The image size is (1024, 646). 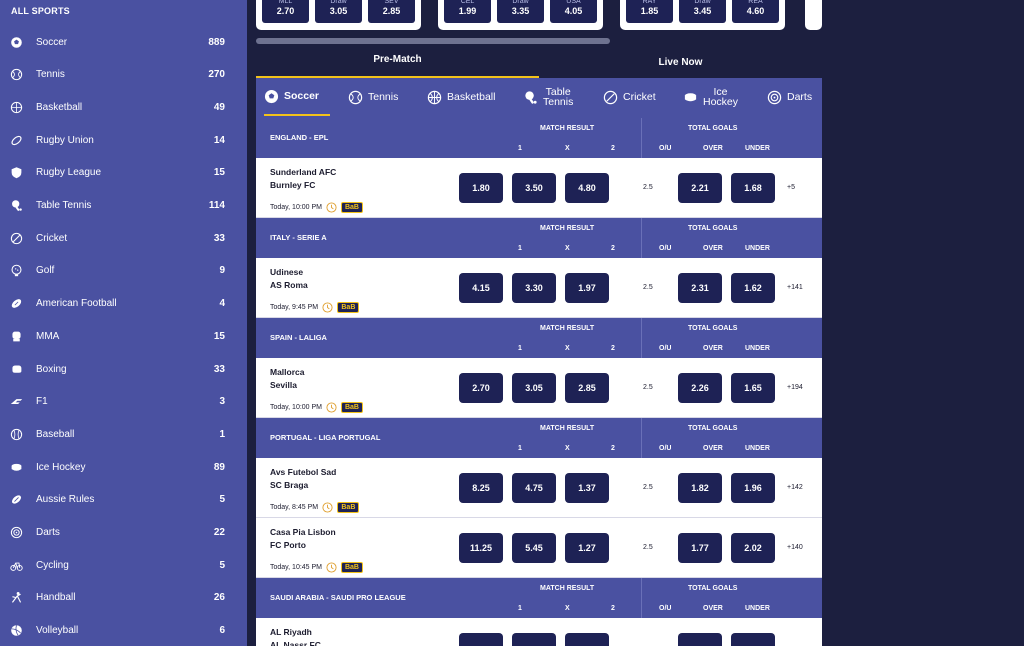 What do you see at coordinates (481, 188) in the screenshot?
I see `odds-button-o1: 1.80` at bounding box center [481, 188].